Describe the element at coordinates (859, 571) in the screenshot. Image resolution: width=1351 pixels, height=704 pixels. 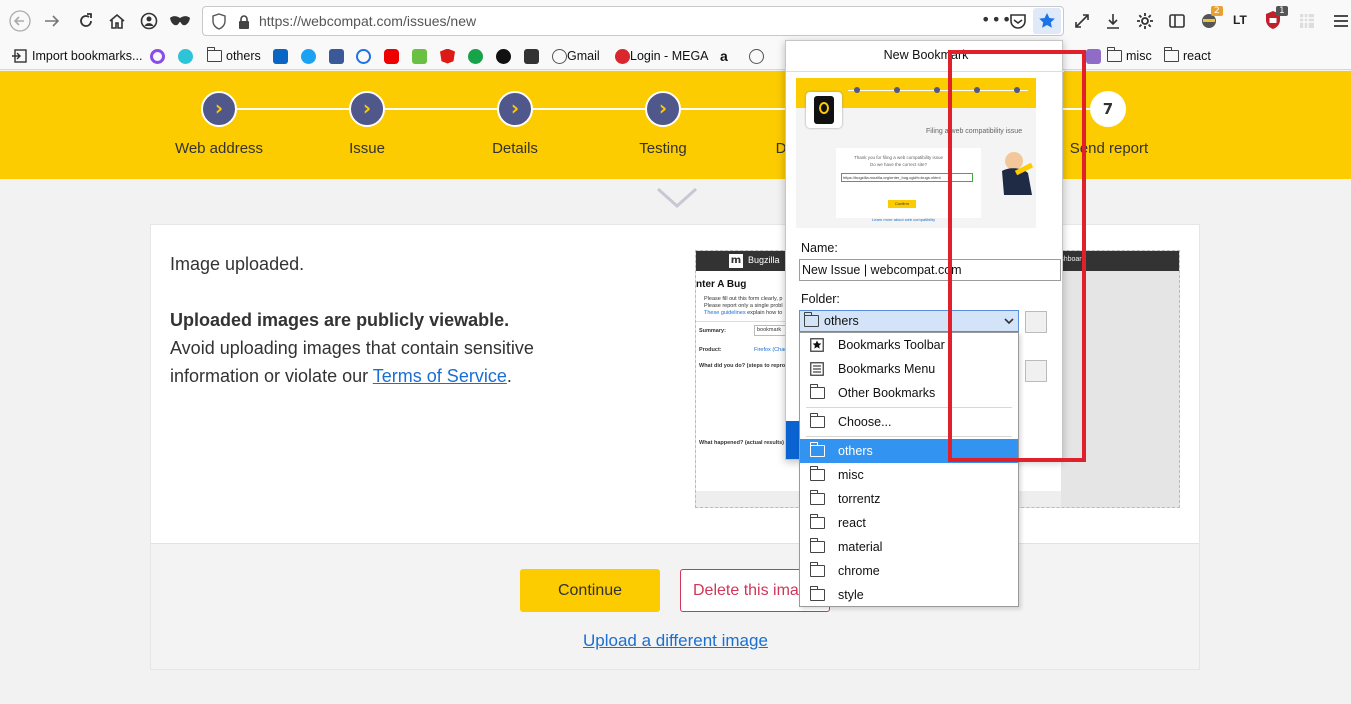
I see `dropdown-item-label: chrome` at that location.